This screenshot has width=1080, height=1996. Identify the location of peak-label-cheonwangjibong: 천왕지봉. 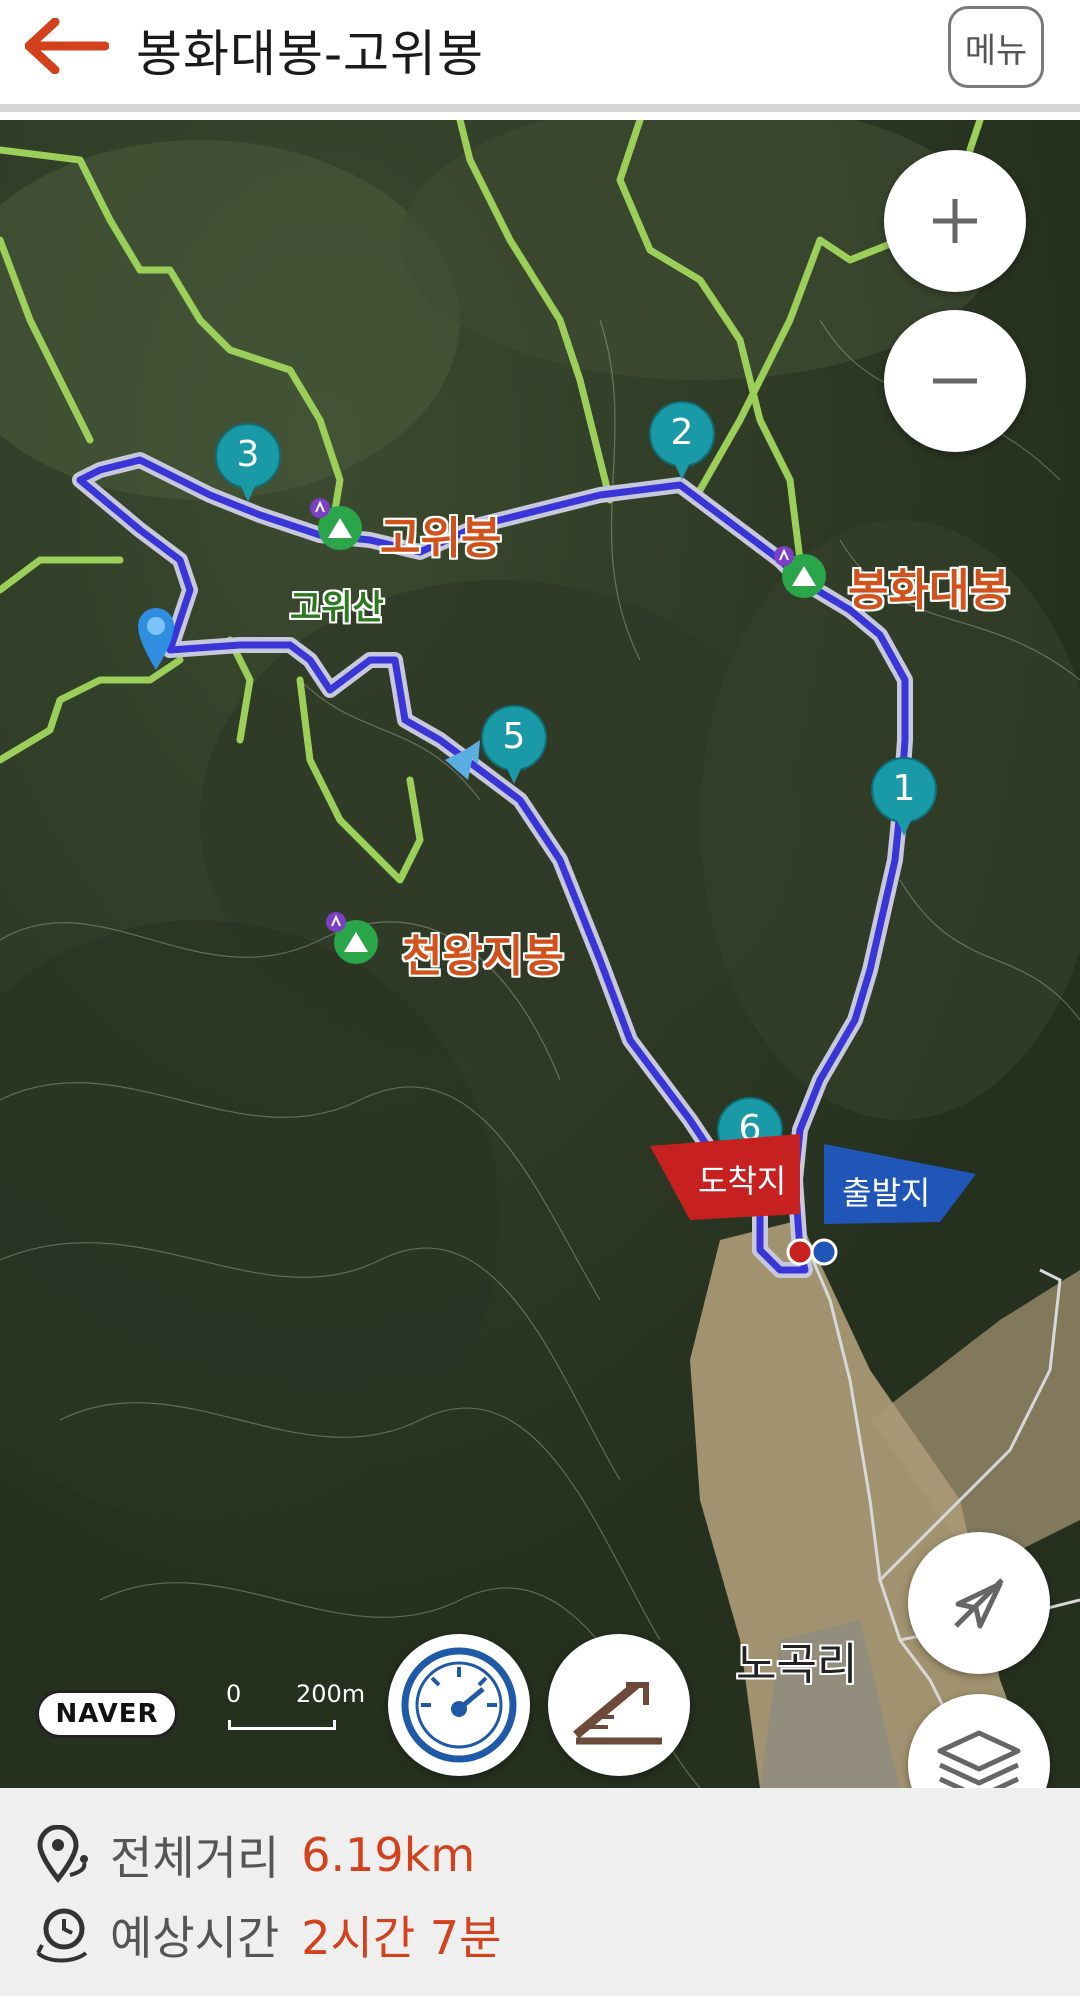
(483, 956).